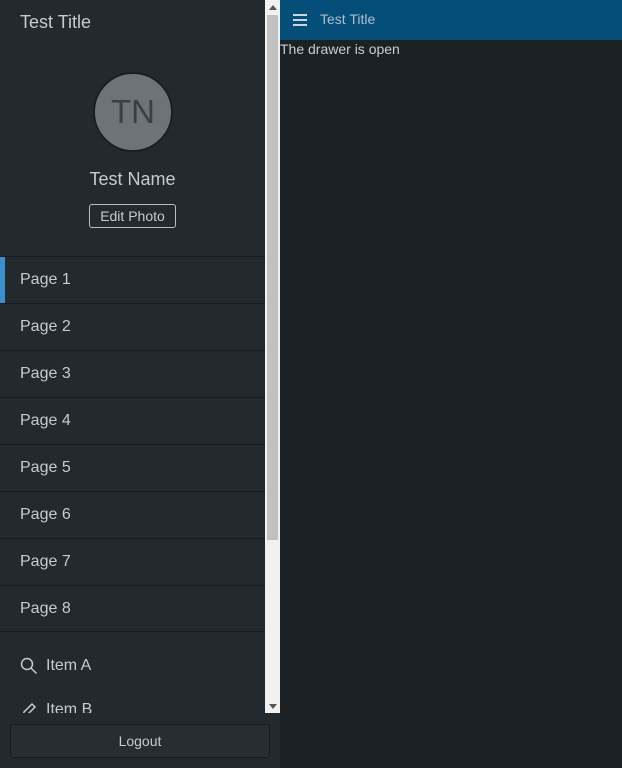  I want to click on drawer-title: Test Title, so click(56, 22).